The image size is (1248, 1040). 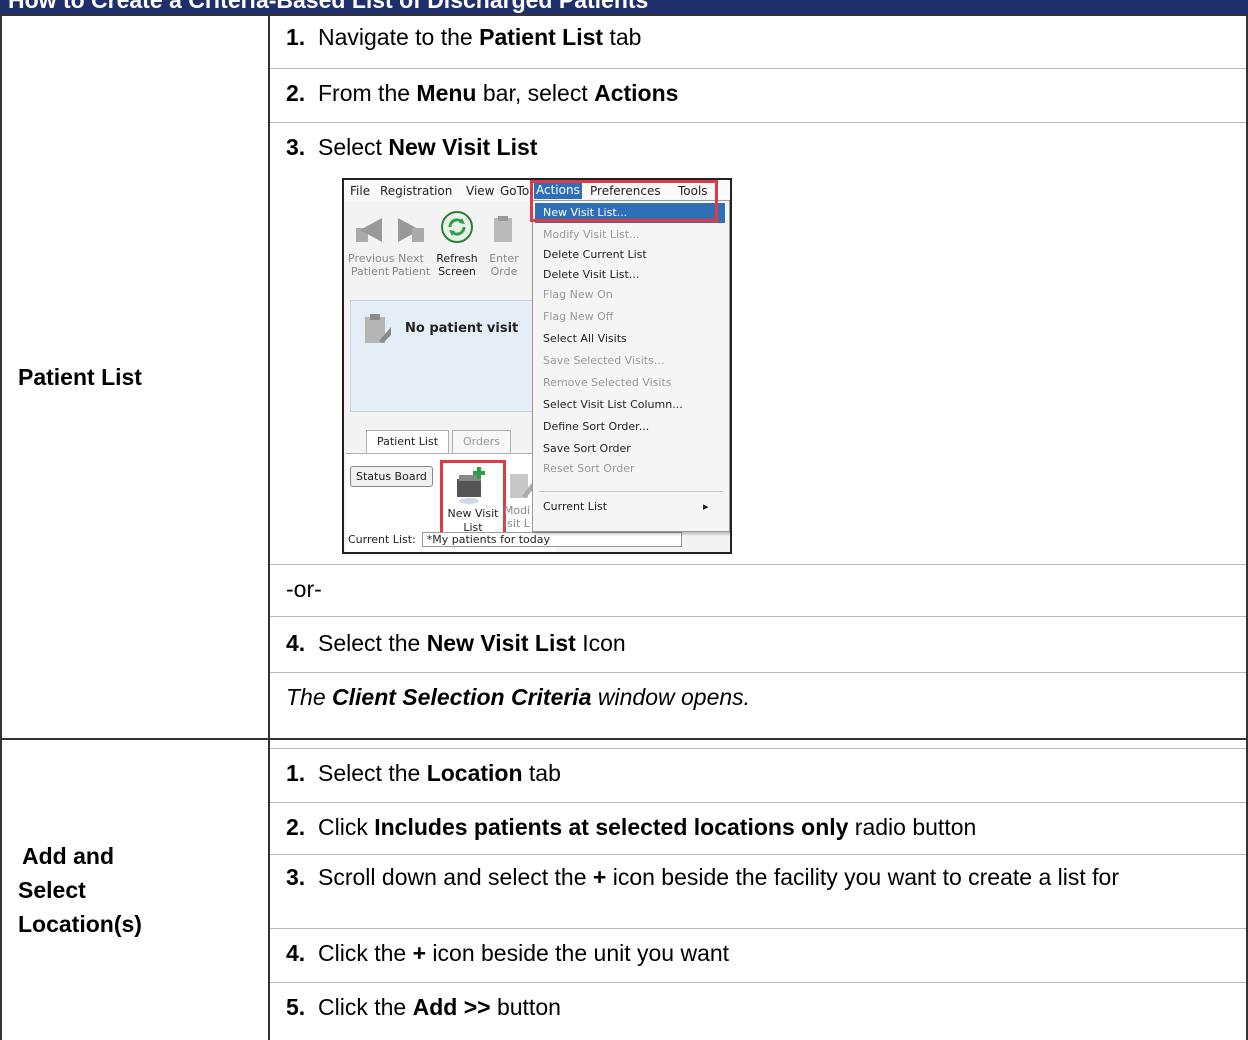 What do you see at coordinates (378, 328) in the screenshot?
I see `clipboard-icon` at bounding box center [378, 328].